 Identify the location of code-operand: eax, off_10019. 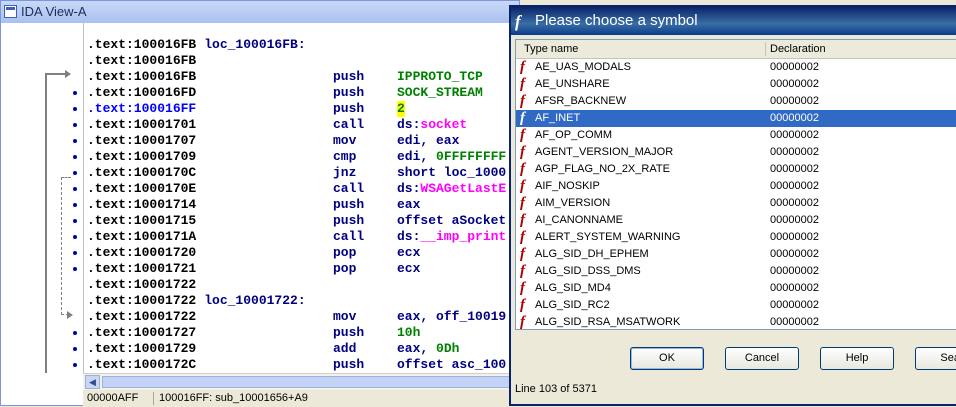
(451, 317).